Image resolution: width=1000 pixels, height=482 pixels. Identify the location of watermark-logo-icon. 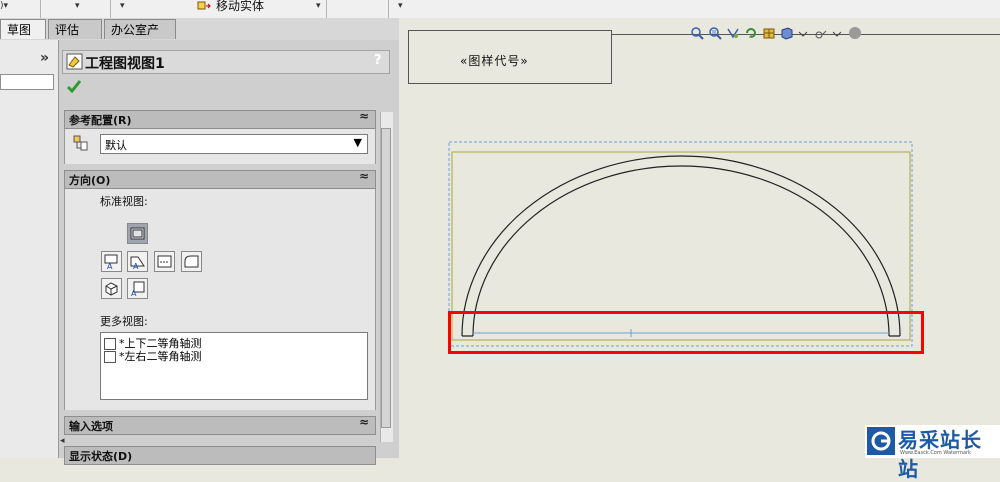
(881, 441).